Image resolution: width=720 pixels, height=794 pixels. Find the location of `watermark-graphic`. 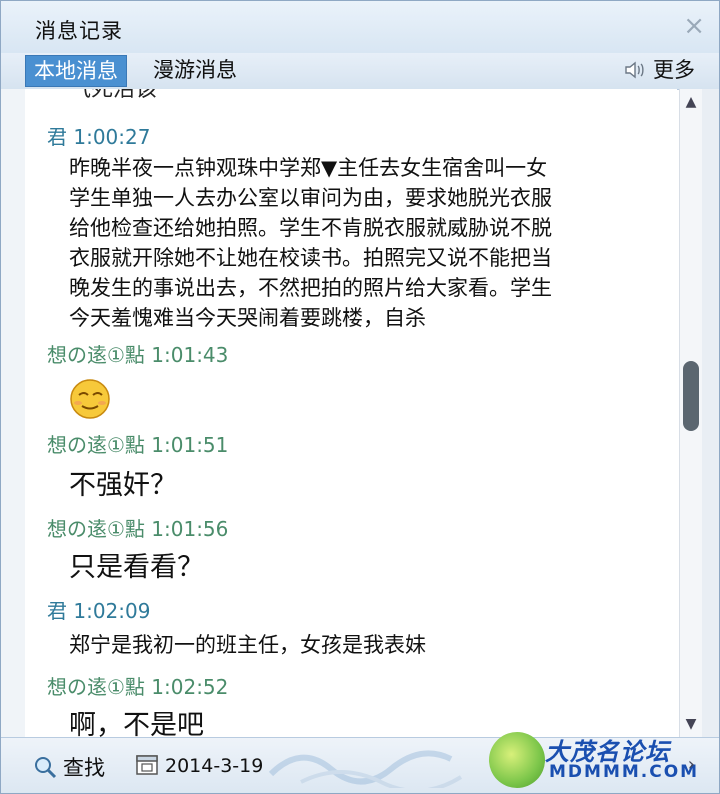

watermark-graphic is located at coordinates (365, 769).